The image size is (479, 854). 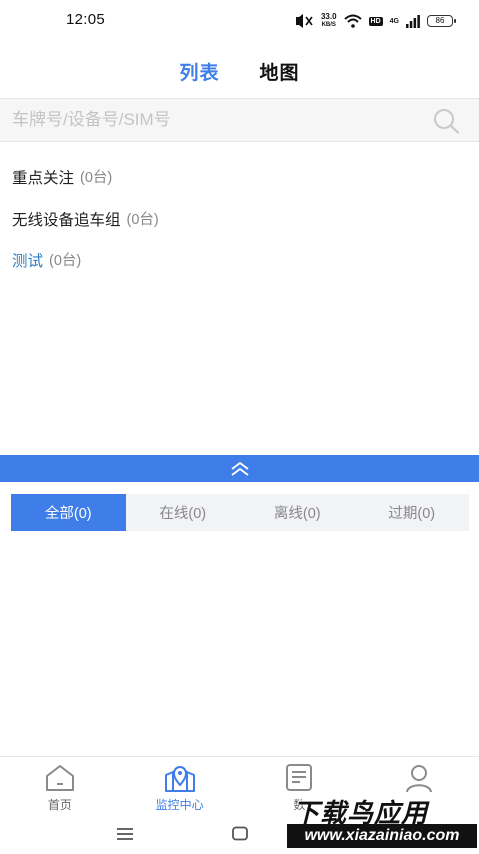 What do you see at coordinates (412, 512) in the screenshot?
I see `filter-tab-expired: 过期(0)` at bounding box center [412, 512].